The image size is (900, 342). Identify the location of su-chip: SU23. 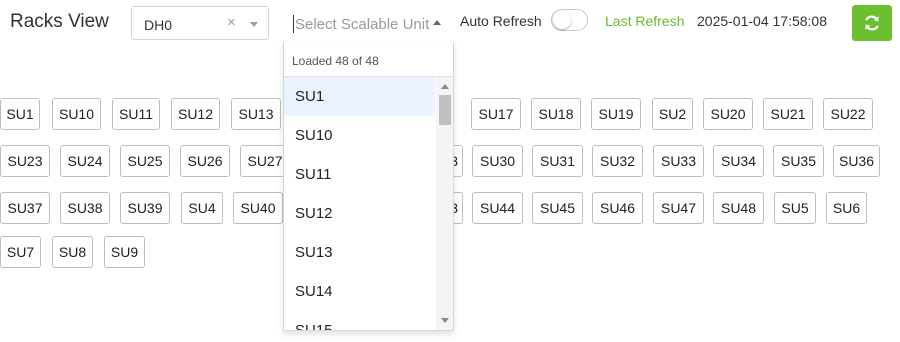
(25, 161).